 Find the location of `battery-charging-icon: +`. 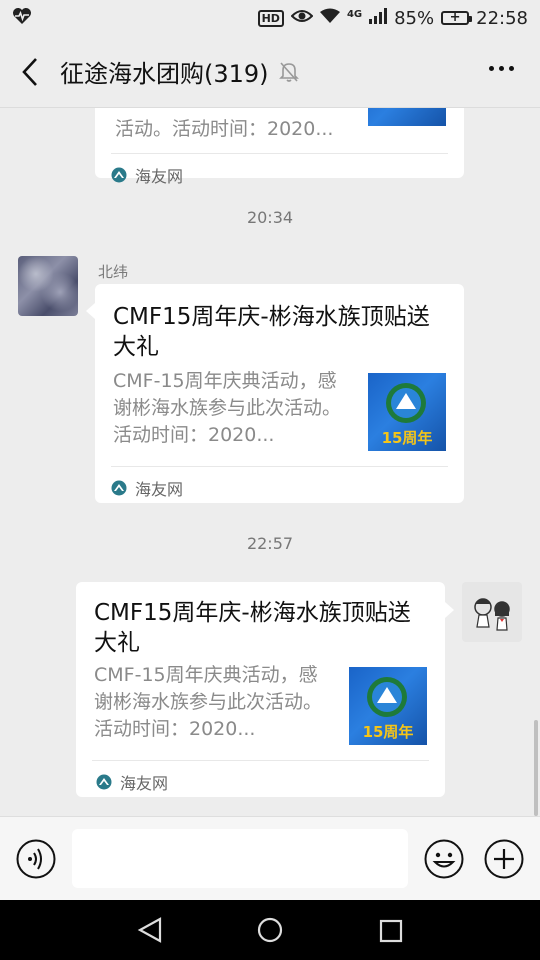

battery-charging-icon: + is located at coordinates (457, 17).